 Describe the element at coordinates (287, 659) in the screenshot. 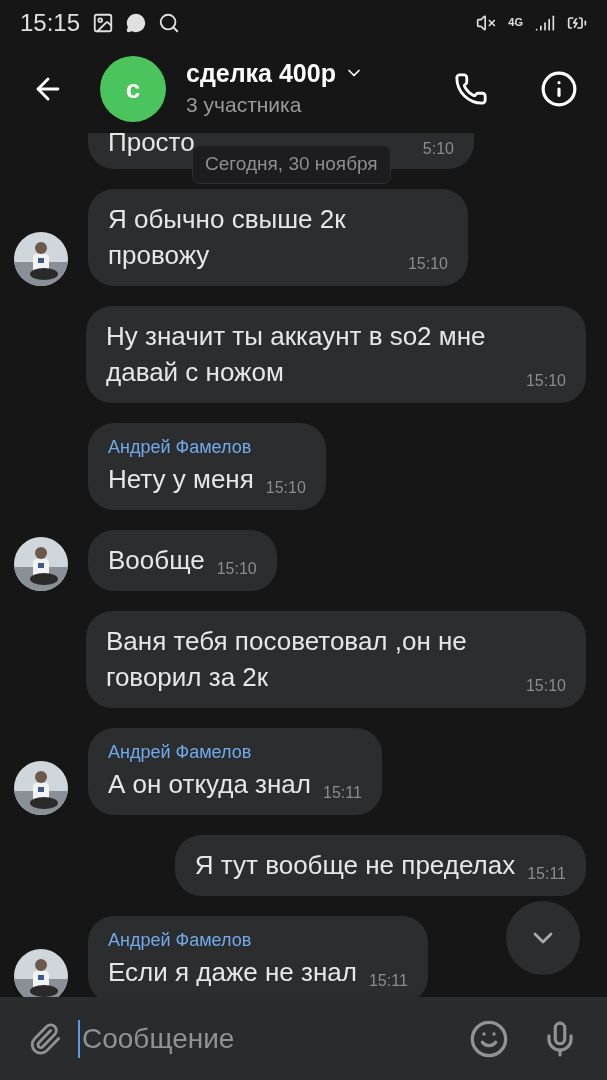

I see `message-text: Ваня тебя посоветовал ,он не говорил за 2к` at that location.